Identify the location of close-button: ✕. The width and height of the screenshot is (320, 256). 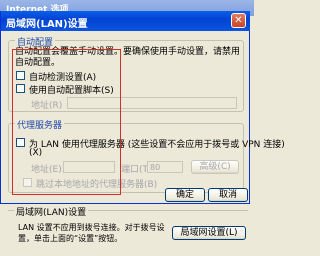
(238, 20).